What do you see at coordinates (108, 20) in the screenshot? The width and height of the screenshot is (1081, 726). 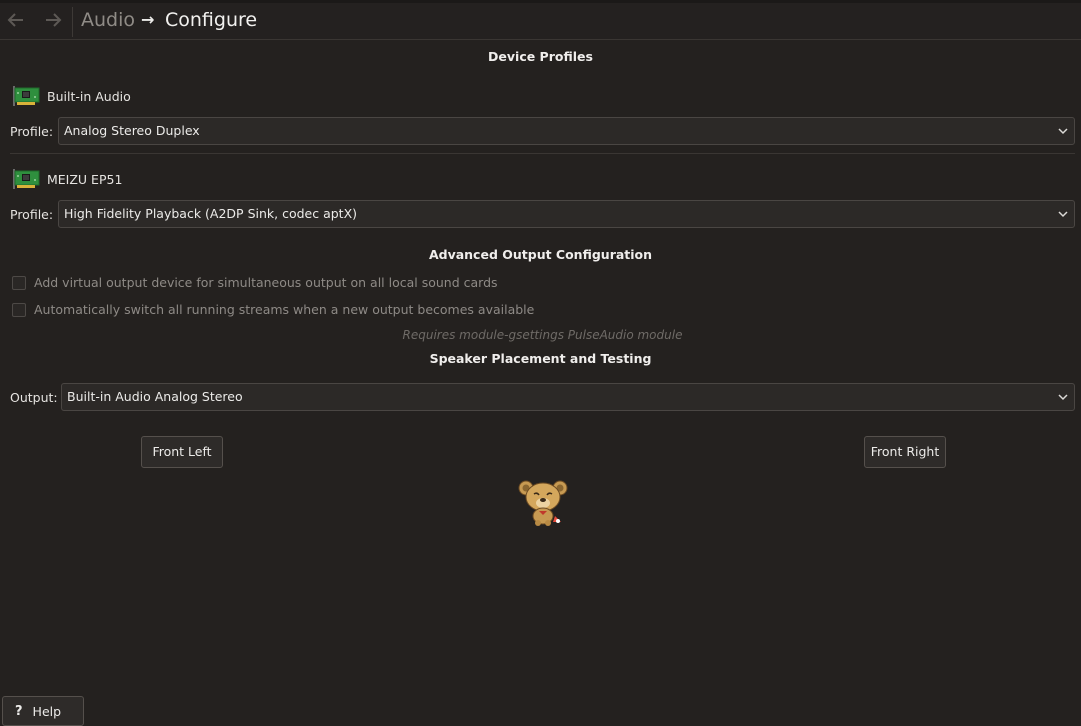 I see `breadcrumb-audio: Audio` at bounding box center [108, 20].